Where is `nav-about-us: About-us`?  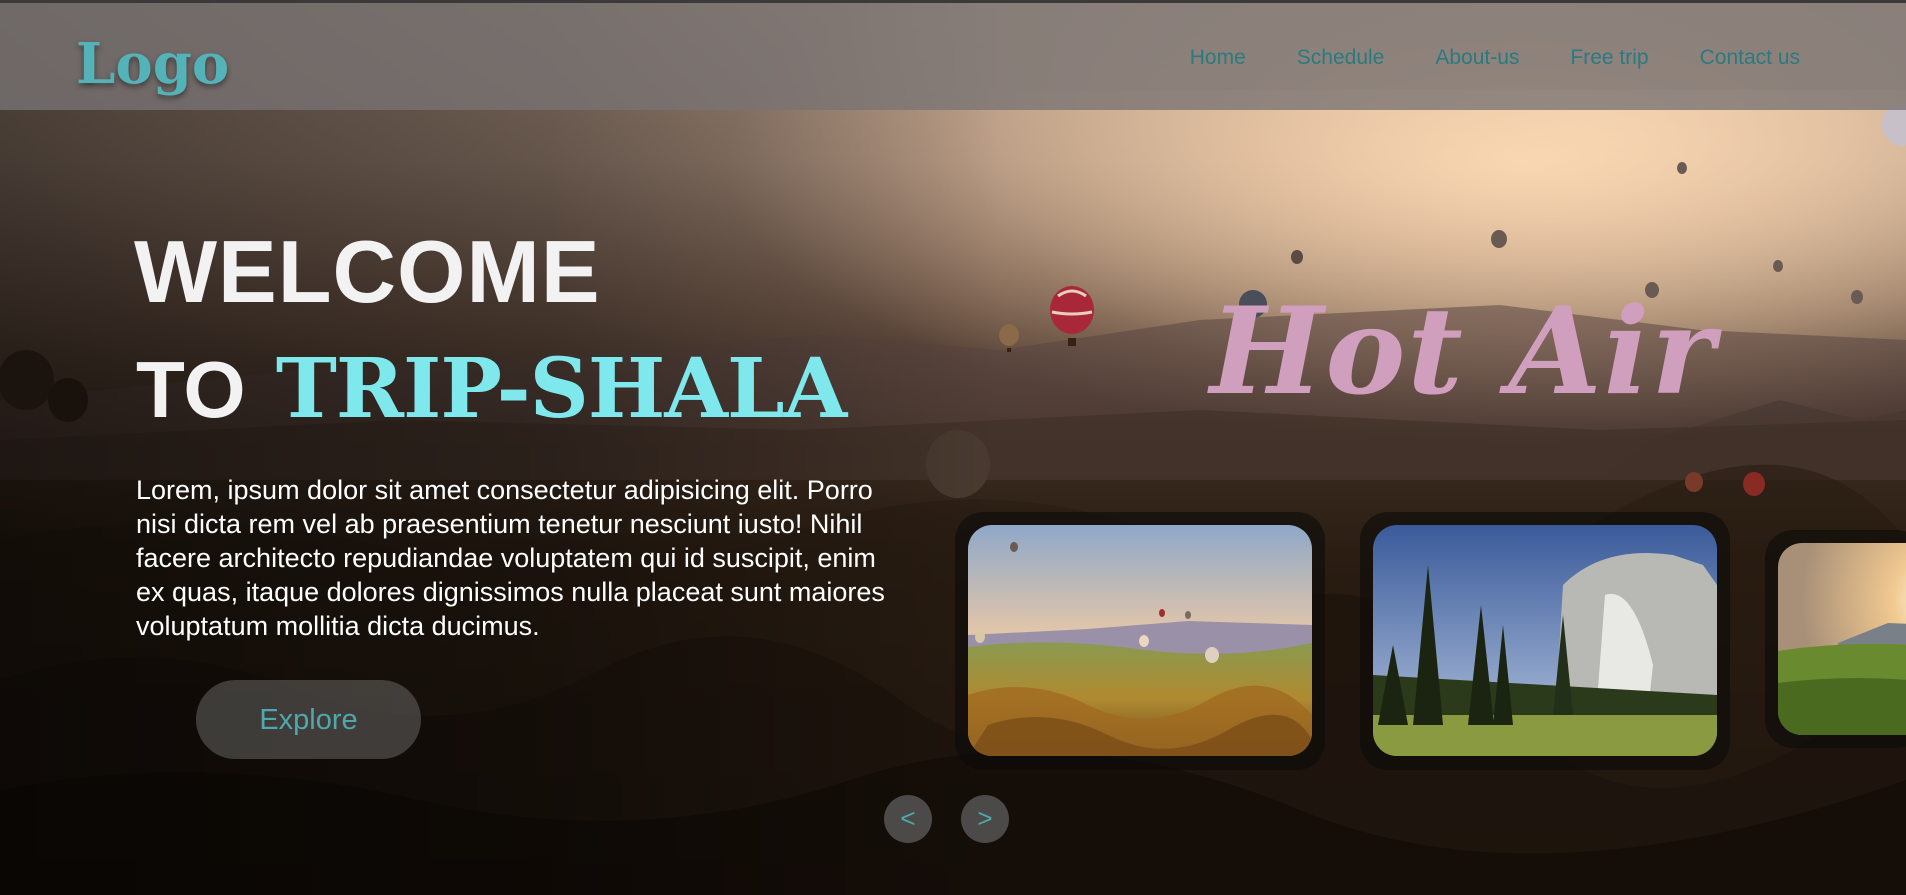 nav-about-us: About-us is located at coordinates (1477, 58).